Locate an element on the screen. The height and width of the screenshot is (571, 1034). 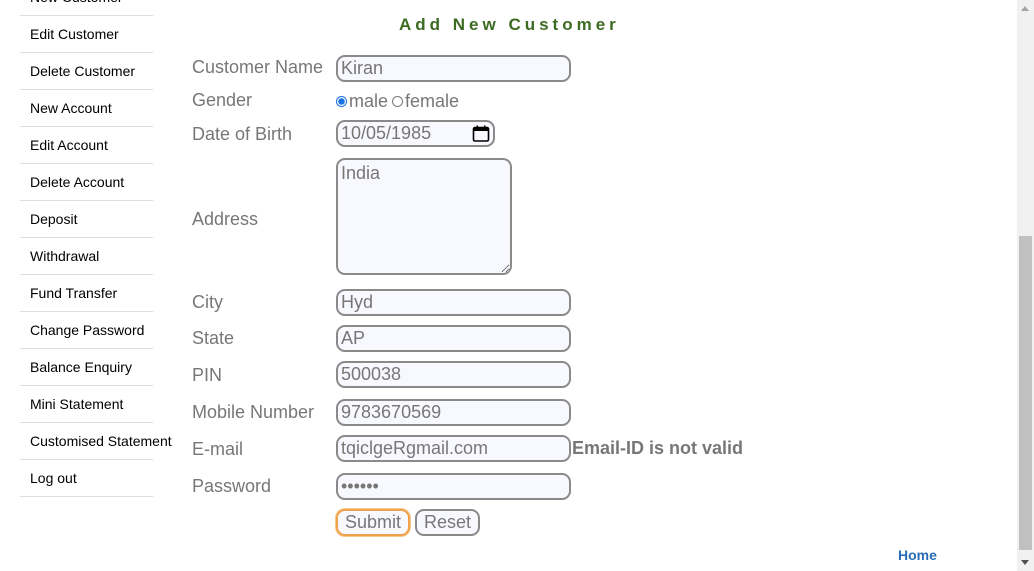
sidebar-item-edit-customer: Edit Customer is located at coordinates (86, 34).